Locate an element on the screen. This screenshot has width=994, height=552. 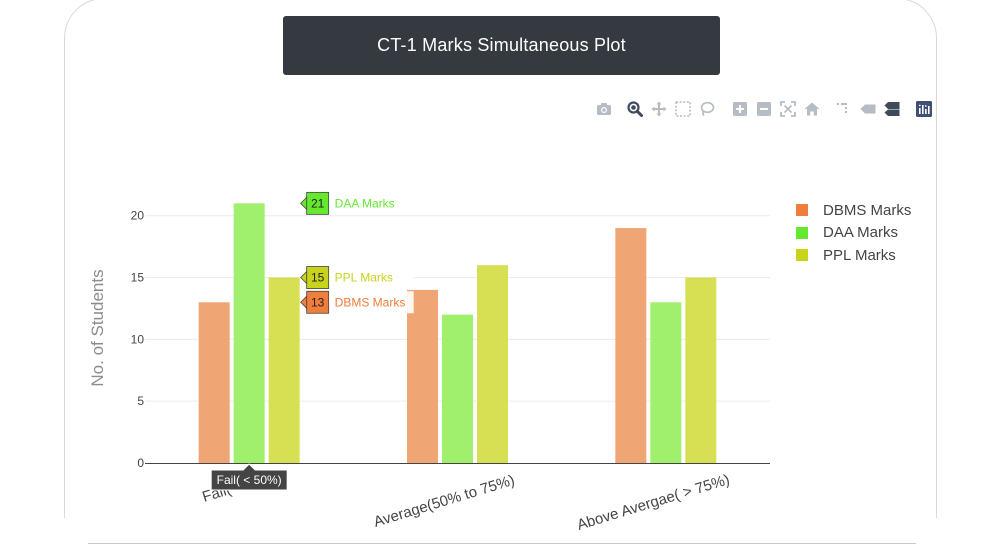
y-axis-ticks: 0 5 10 15 20 is located at coordinates (138, 339).